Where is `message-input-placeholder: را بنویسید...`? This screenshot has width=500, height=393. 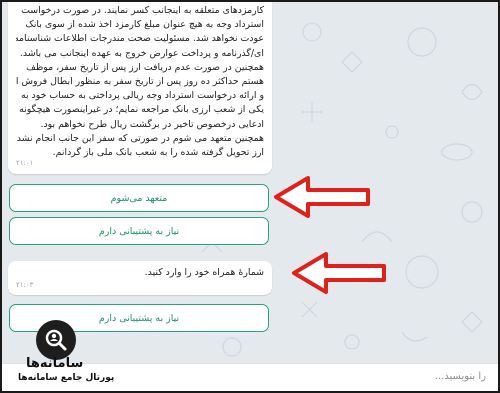 message-input-placeholder: را بنویسید... is located at coordinates (460, 376).